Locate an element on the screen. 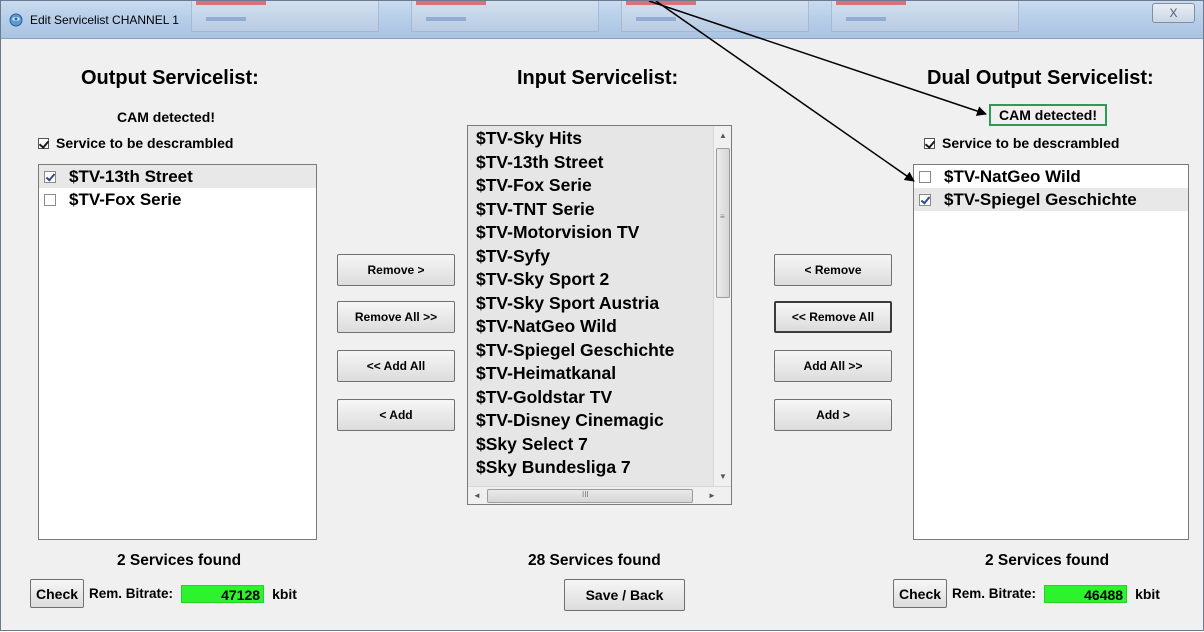 Image resolution: width=1204 pixels, height=632 pixels. dual-bitrate-row: Check Rem. Bitrate: 46488 kbit is located at coordinates (1026, 593).